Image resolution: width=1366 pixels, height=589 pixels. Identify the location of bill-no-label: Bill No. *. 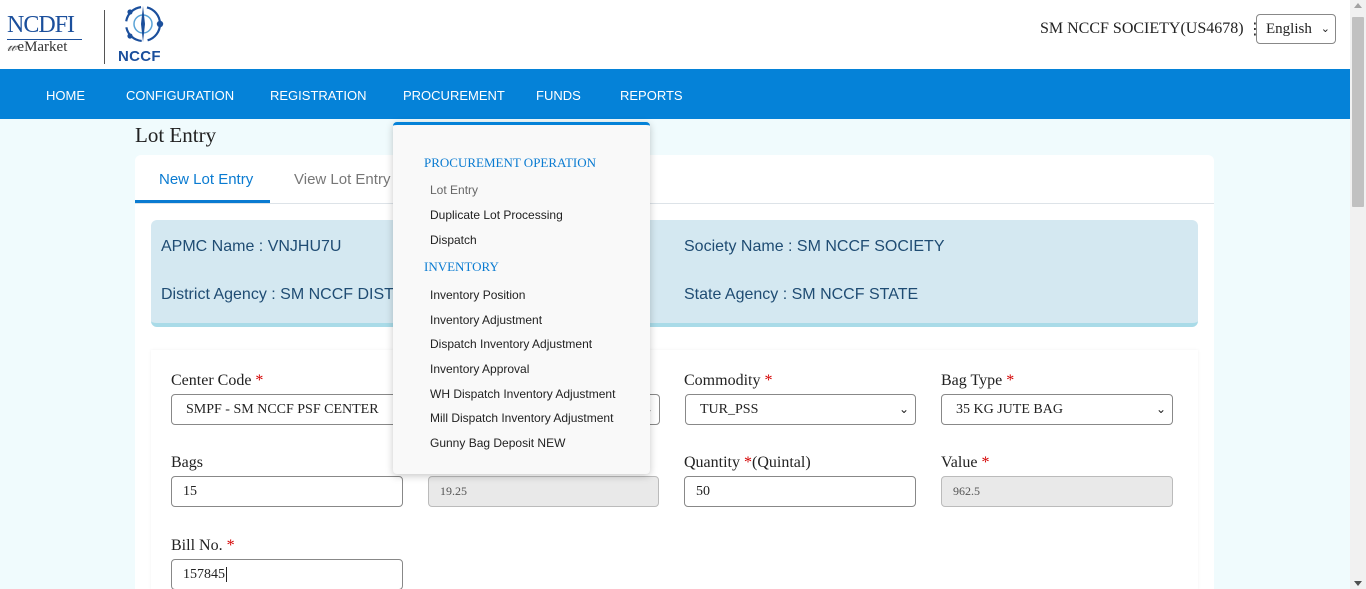
(203, 546).